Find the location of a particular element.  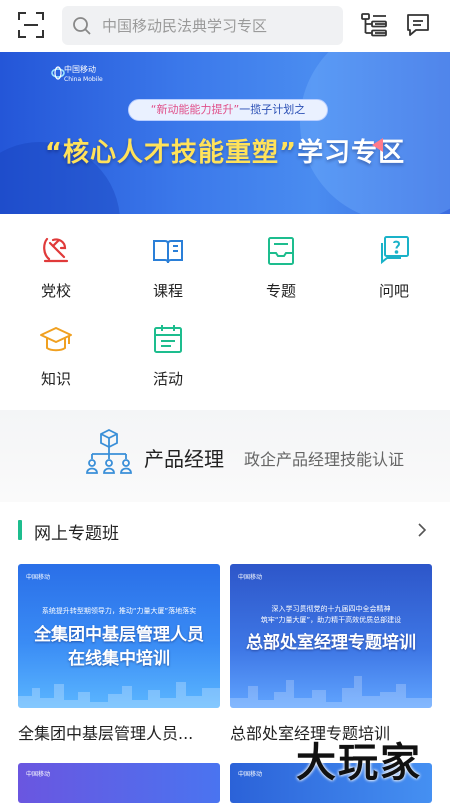

search-icon is located at coordinates (82, 26).